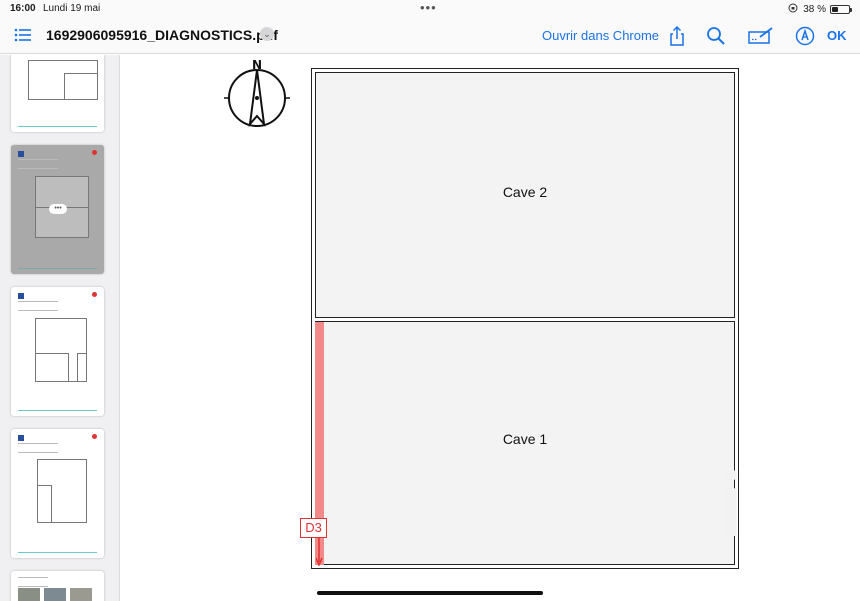  Describe the element at coordinates (600, 35) in the screenshot. I see `open-in-chrome-button: Ouvrir dans Chrome` at that location.